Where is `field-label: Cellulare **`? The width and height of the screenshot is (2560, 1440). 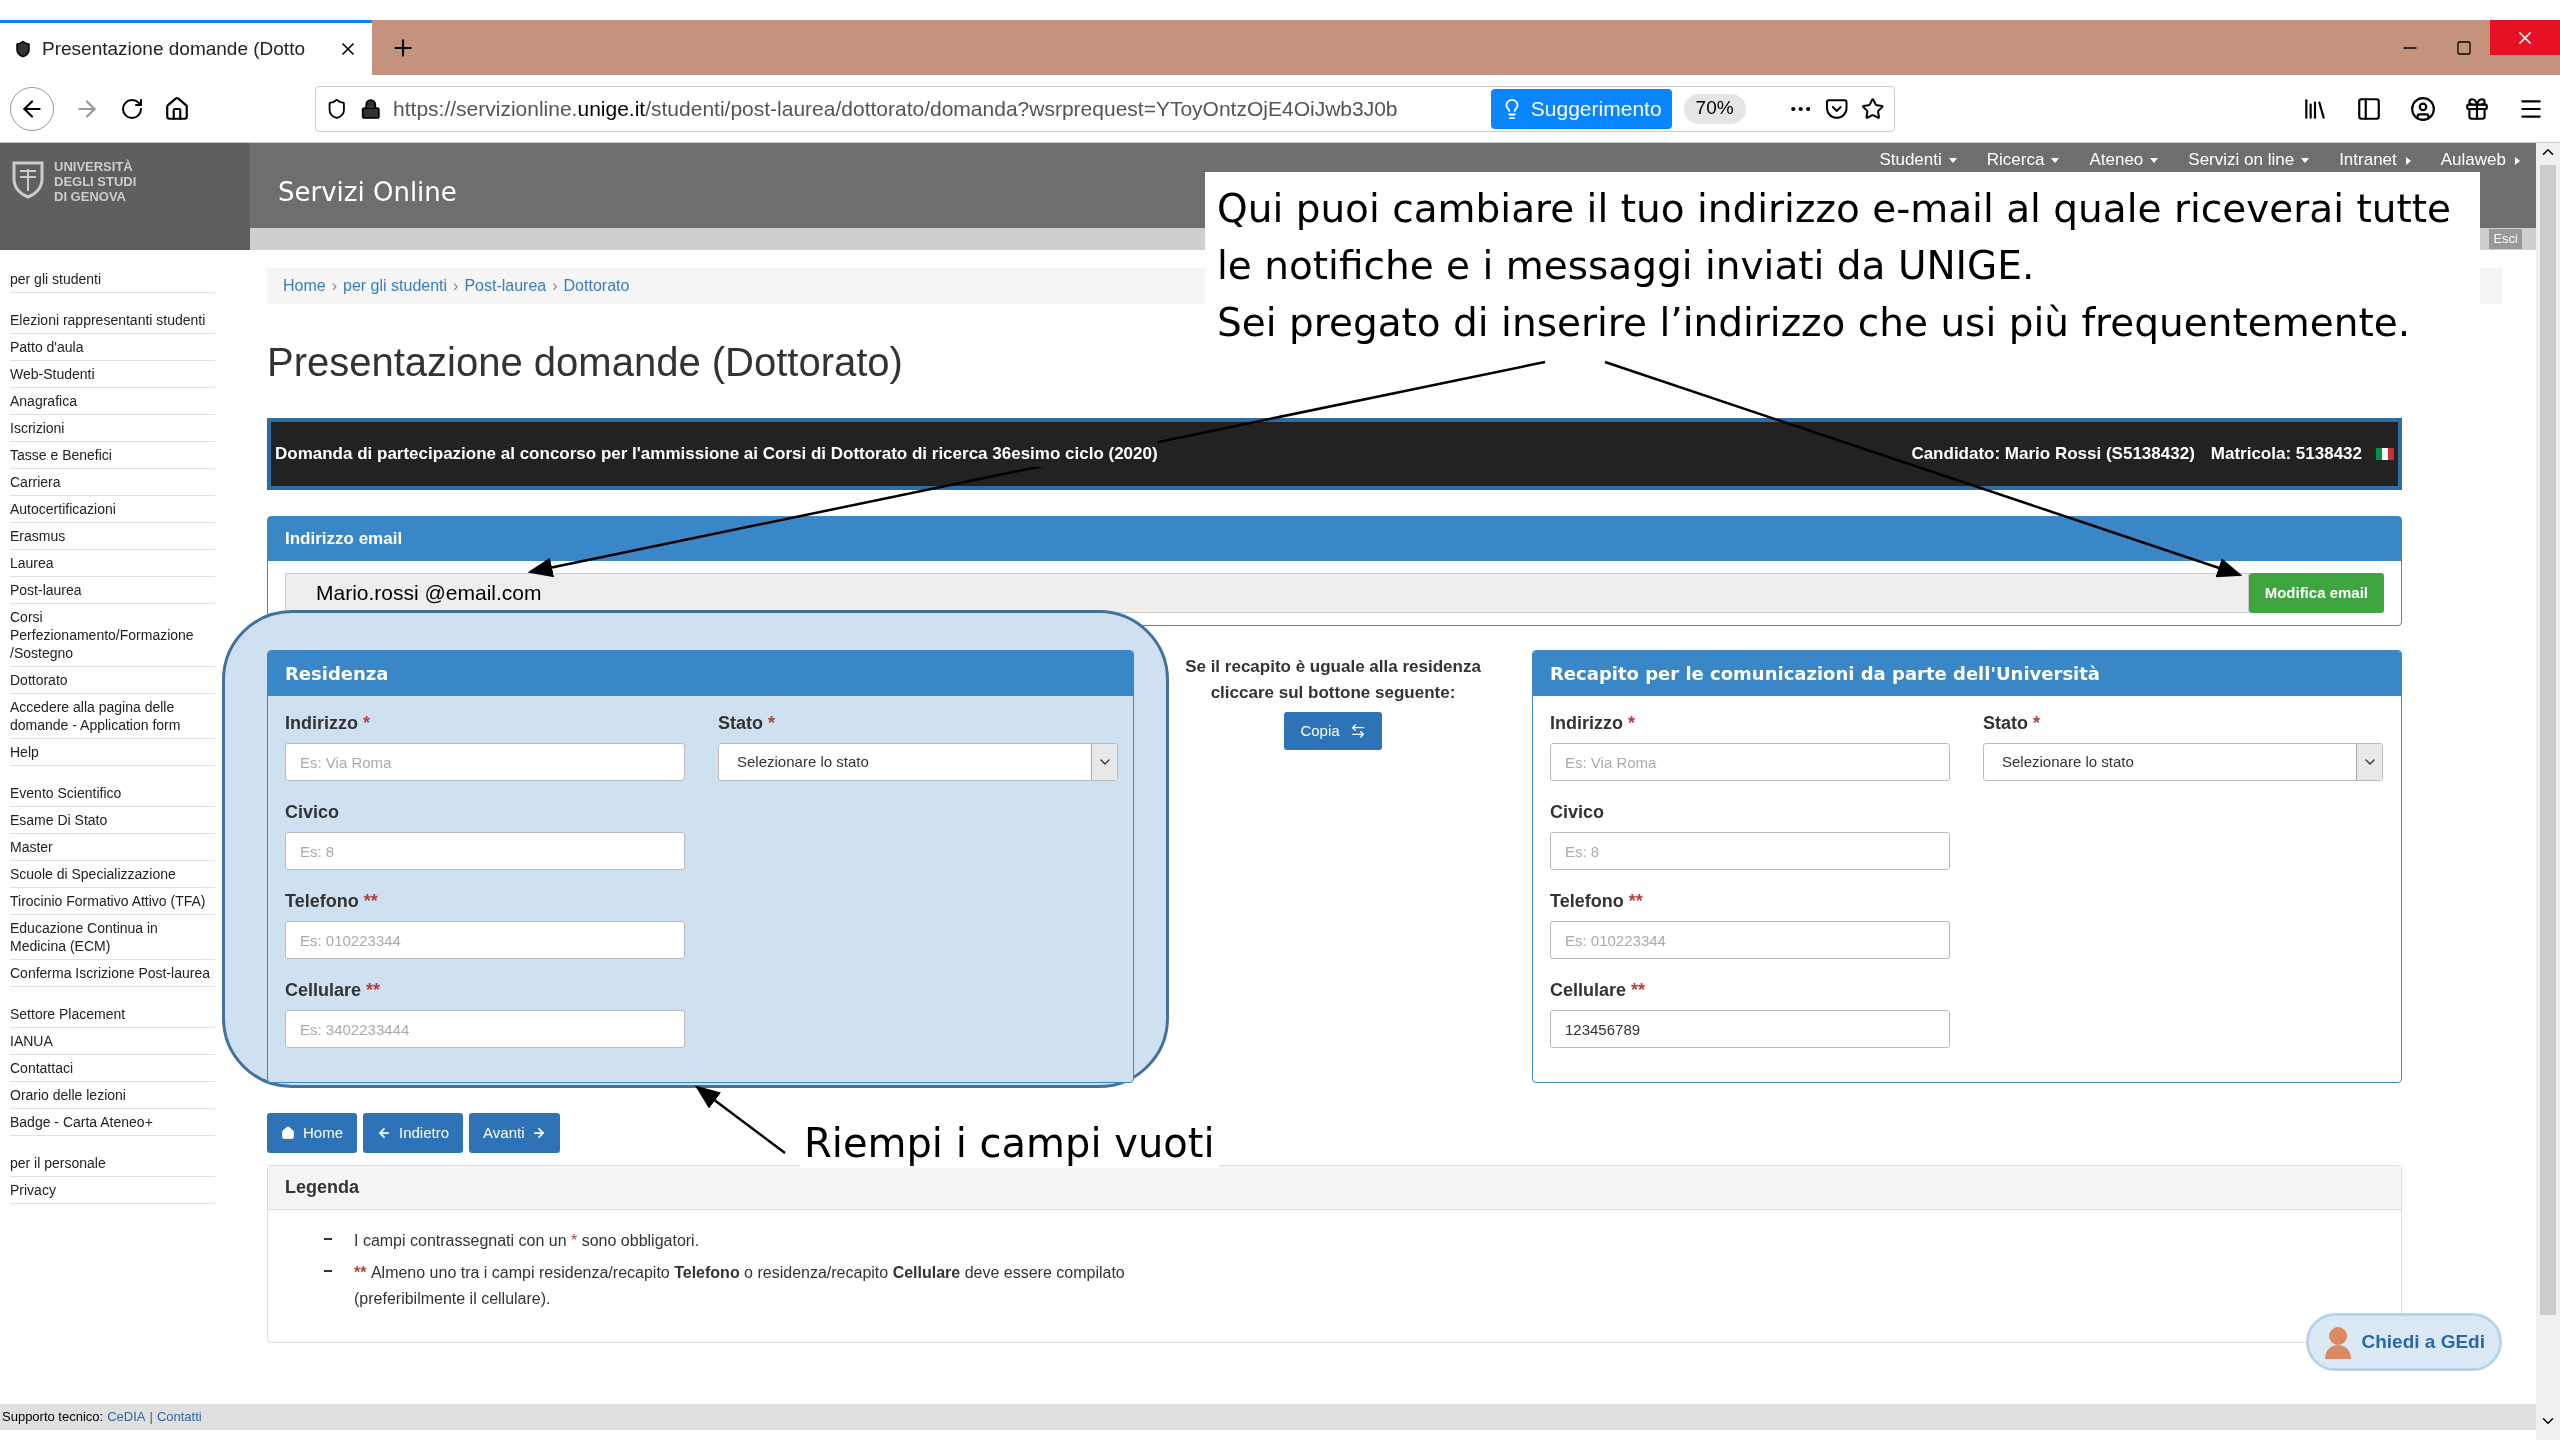
field-label: Cellulare ** is located at coordinates (1598, 990).